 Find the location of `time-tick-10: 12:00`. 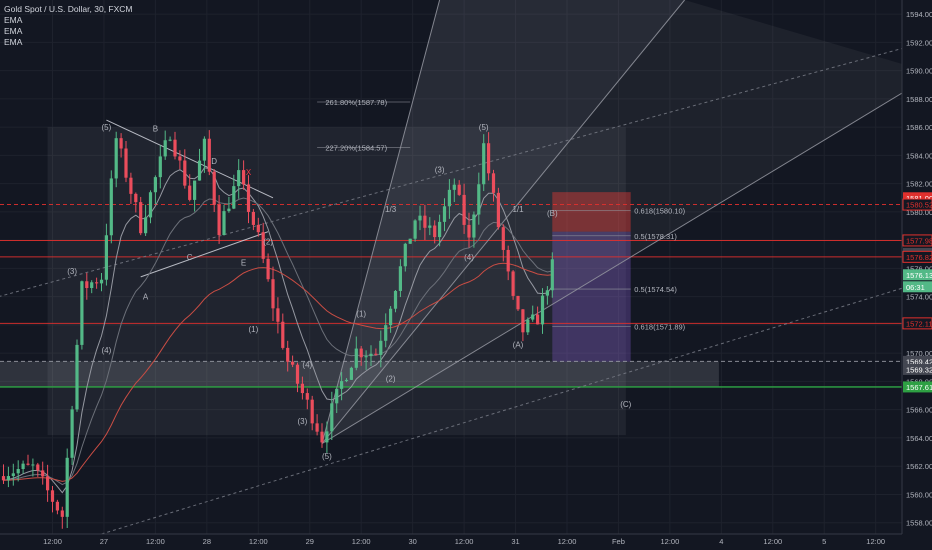

time-tick-10: 12:00 is located at coordinates (567, 541).